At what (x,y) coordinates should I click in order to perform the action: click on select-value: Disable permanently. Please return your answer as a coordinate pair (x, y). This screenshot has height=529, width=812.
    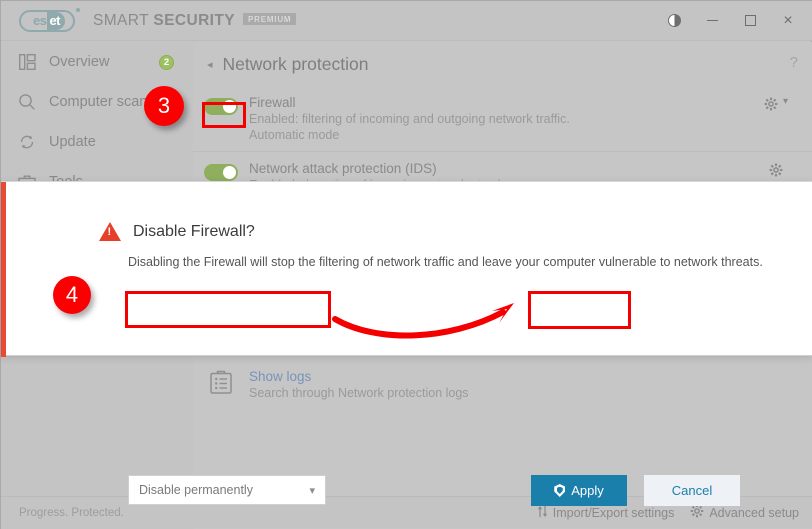
    Looking at the image, I should click on (196, 490).